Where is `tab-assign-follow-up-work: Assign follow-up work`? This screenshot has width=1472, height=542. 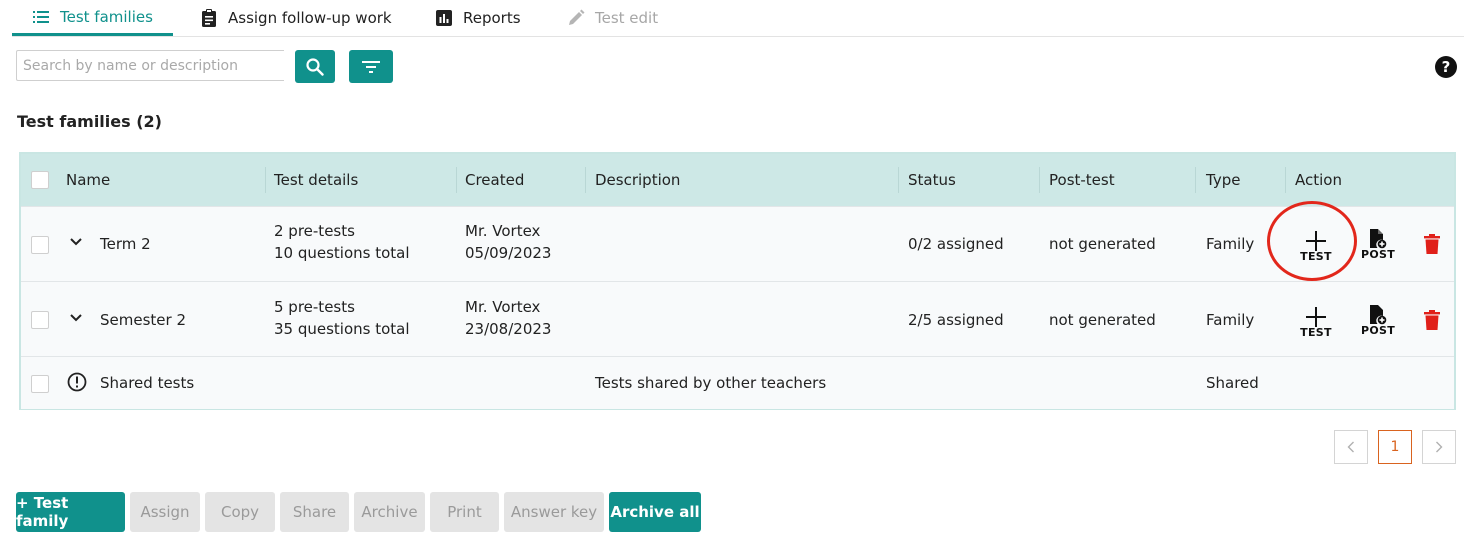 tab-assign-follow-up-work: Assign follow-up work is located at coordinates (296, 17).